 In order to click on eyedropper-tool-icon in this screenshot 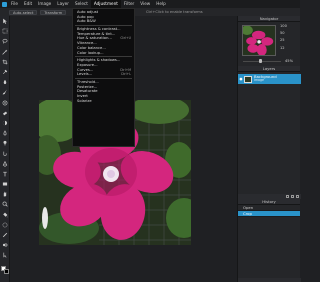, I will do `click(5, 72)`.